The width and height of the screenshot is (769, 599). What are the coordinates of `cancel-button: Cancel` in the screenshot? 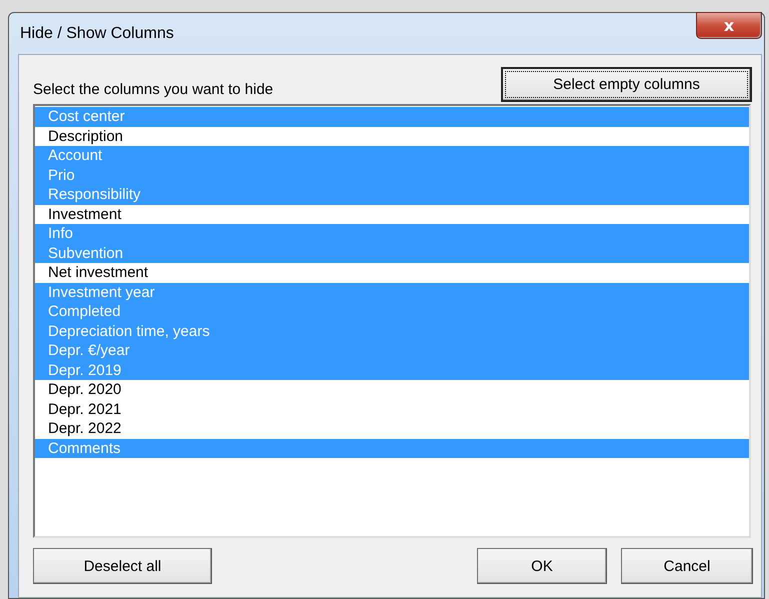 It's located at (687, 566).